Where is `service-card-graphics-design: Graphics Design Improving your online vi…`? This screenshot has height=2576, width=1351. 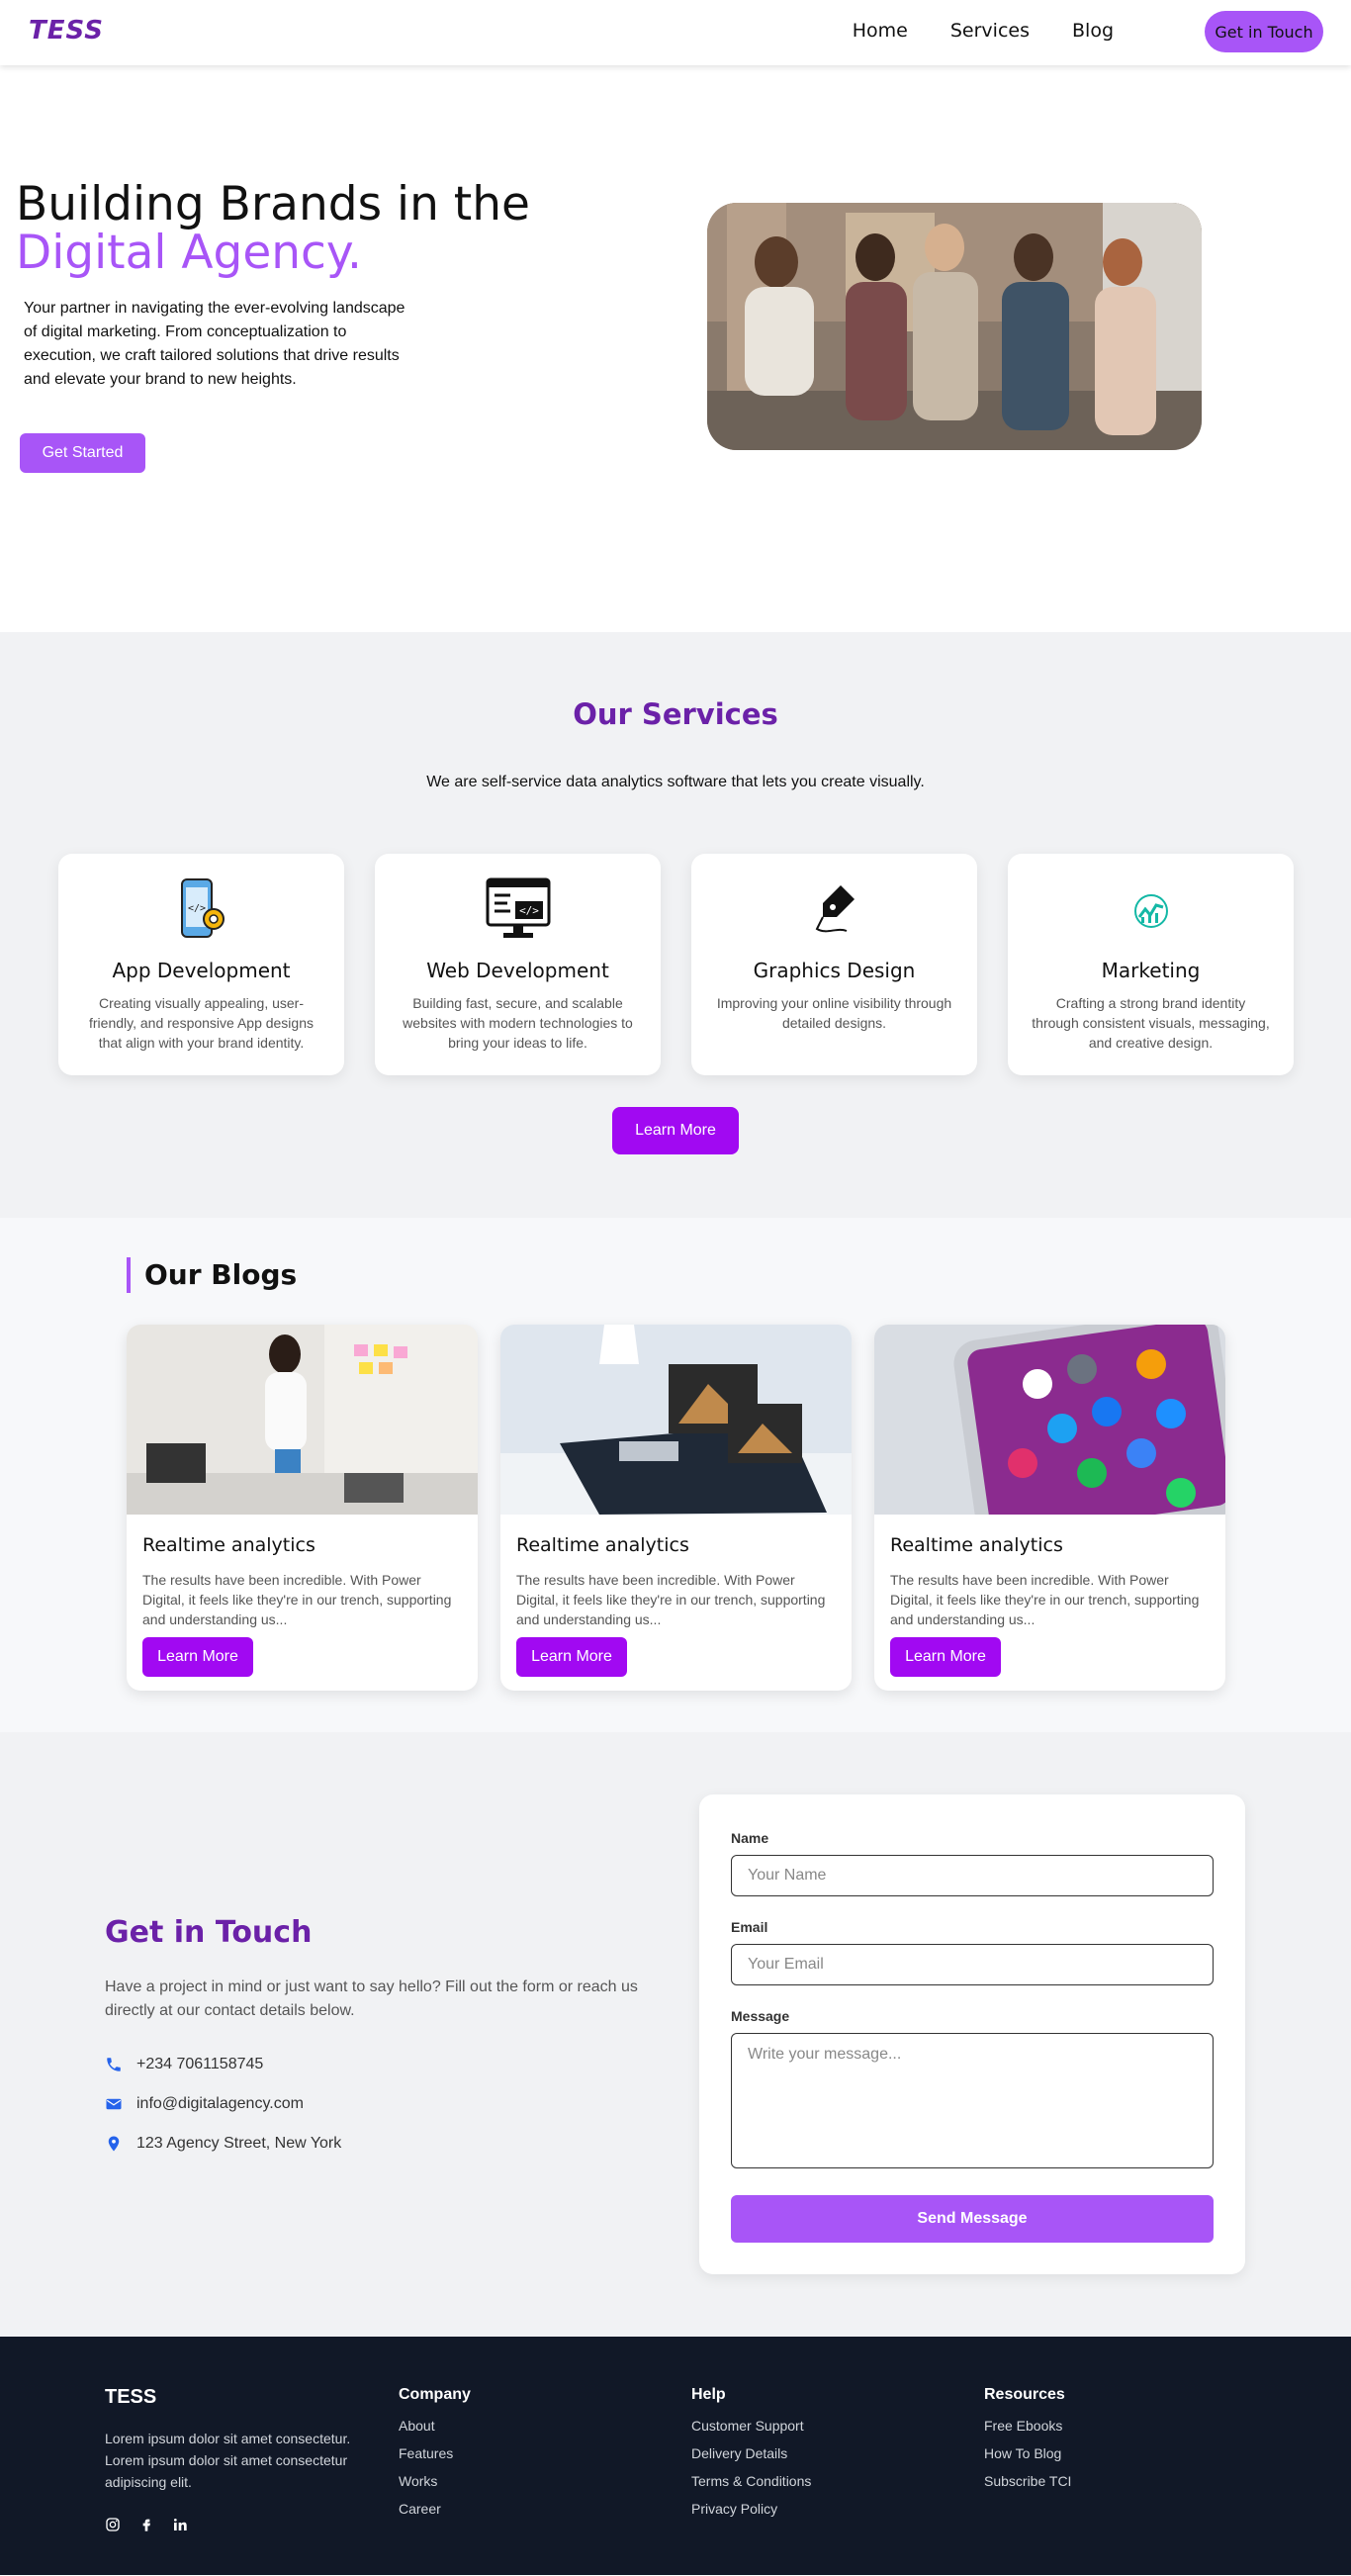
service-card-graphics-design: Graphics Design Improving your online vi… is located at coordinates (834, 965).